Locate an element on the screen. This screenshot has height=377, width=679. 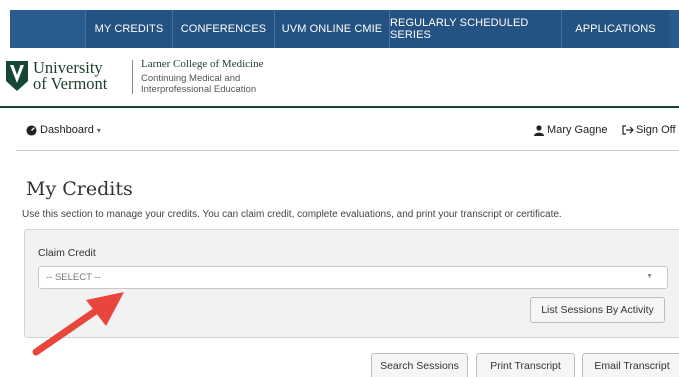
tachometer-icon is located at coordinates (31, 130).